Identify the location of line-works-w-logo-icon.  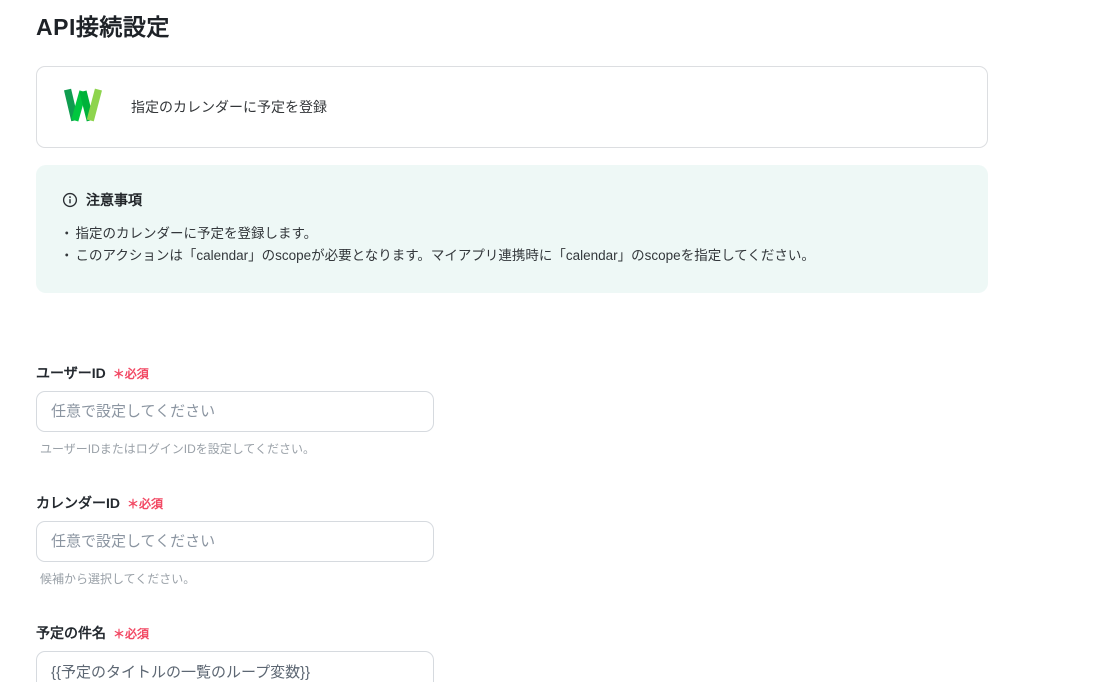
(83, 107).